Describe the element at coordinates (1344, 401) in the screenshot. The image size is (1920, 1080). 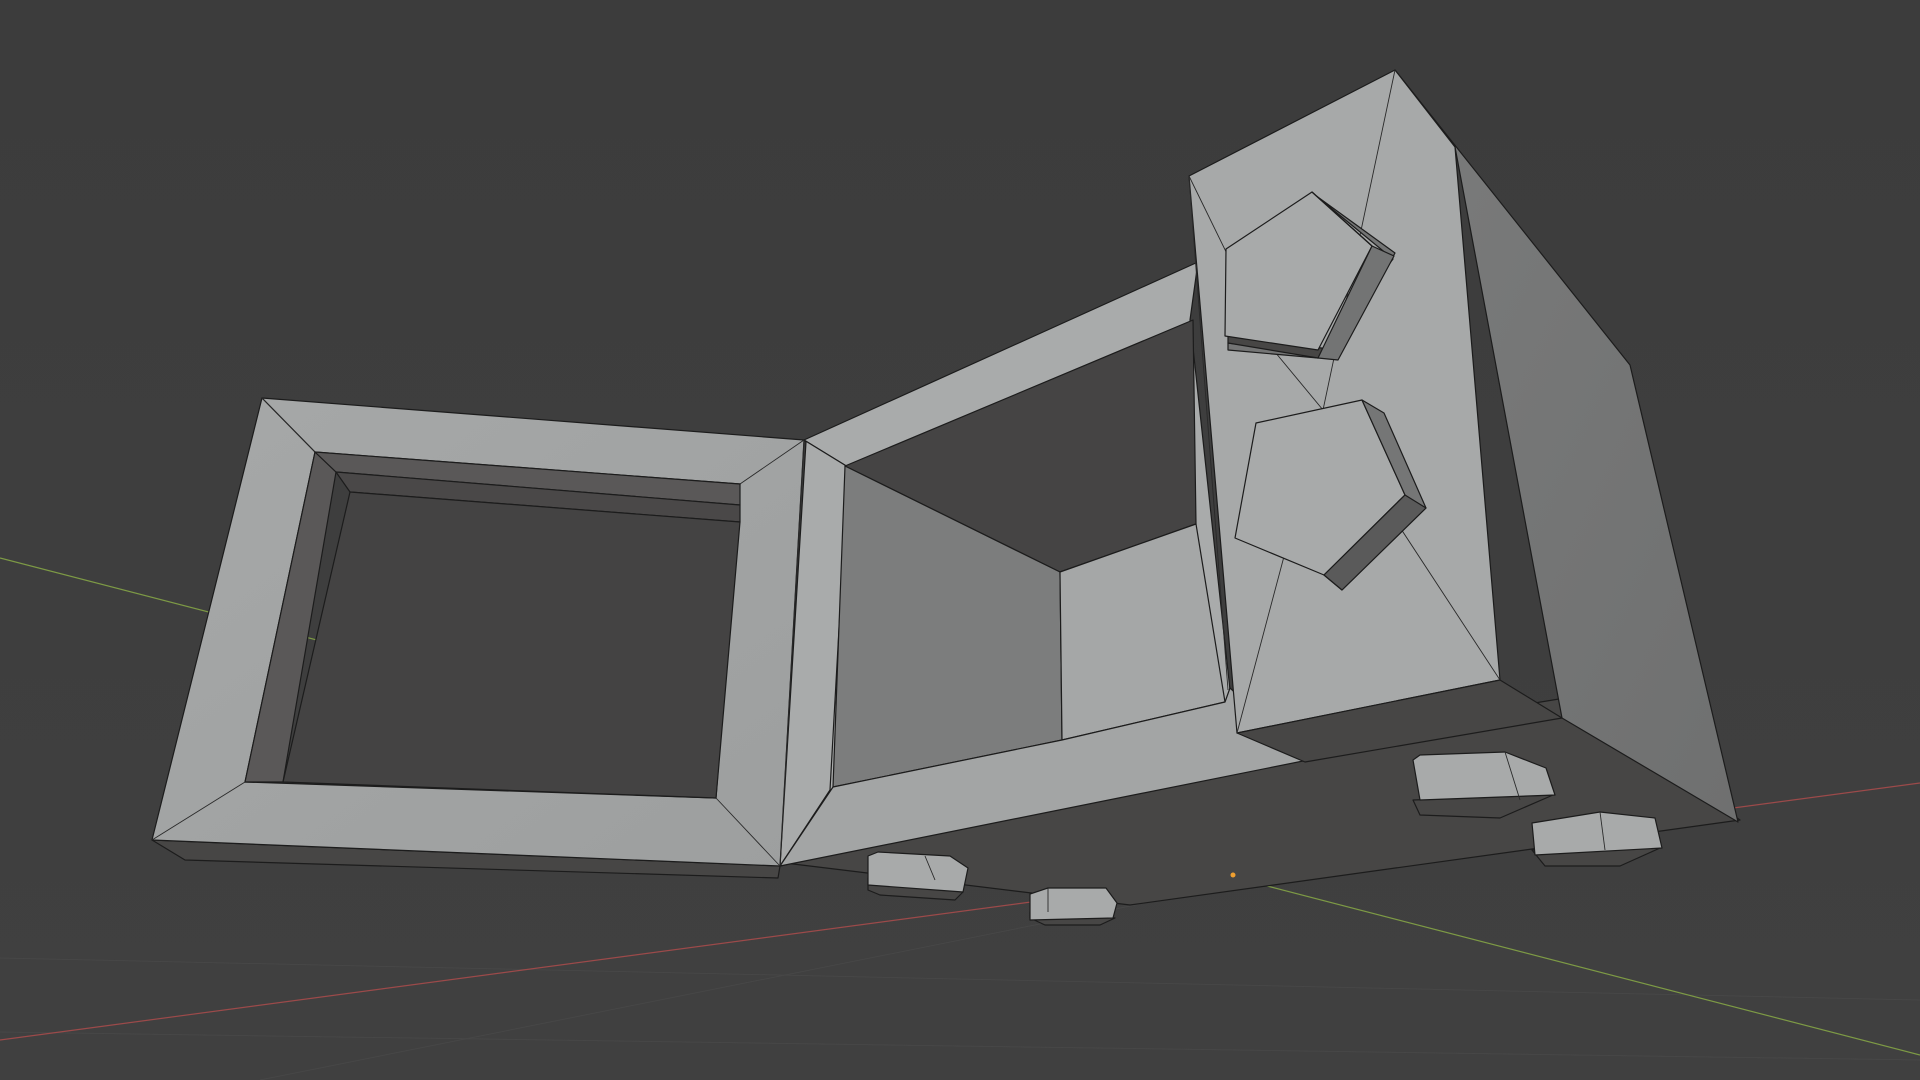
I see `control-panel-front` at that location.